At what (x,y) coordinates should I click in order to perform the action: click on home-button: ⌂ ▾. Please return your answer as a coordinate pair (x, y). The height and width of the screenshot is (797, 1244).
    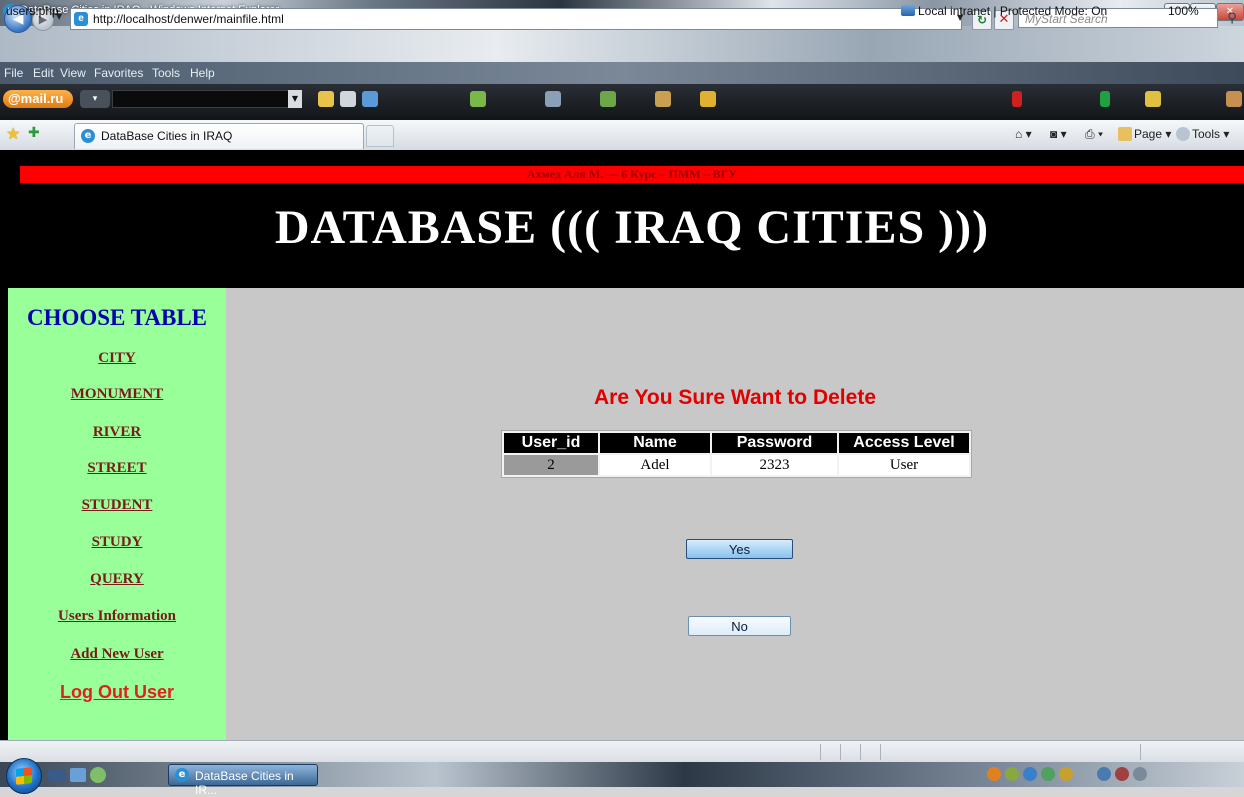
    Looking at the image, I should click on (1023, 134).